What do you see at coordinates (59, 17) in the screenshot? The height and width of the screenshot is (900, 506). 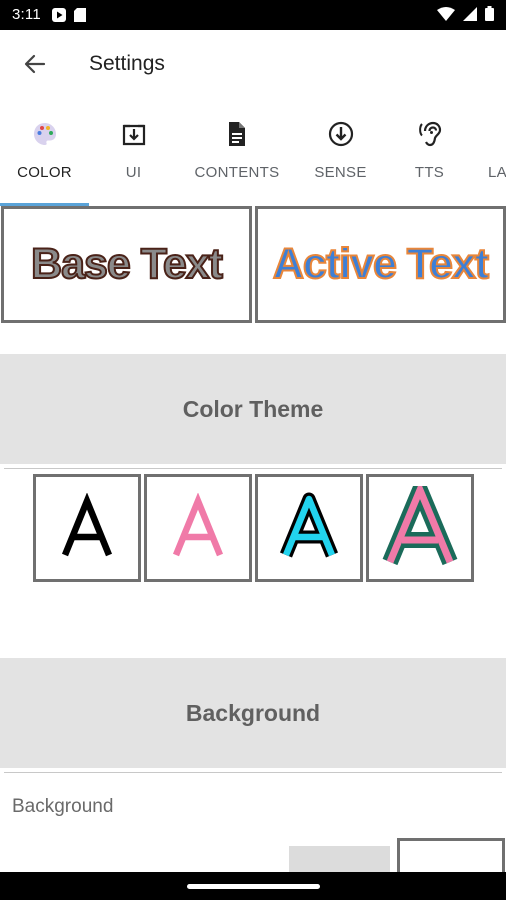 I see `play-badge-icon` at bounding box center [59, 17].